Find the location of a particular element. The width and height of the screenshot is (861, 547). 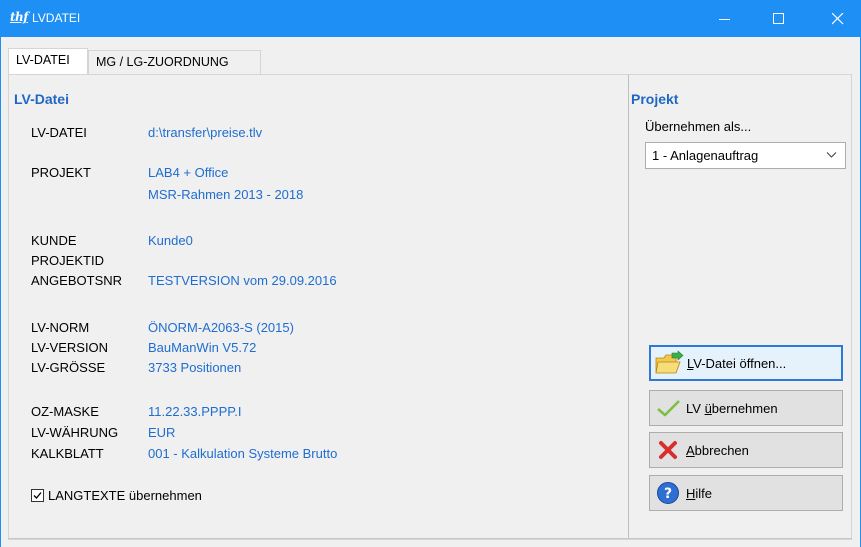

angebotsnr-value: TESTVERSION vom 29.09.2016 is located at coordinates (242, 280).